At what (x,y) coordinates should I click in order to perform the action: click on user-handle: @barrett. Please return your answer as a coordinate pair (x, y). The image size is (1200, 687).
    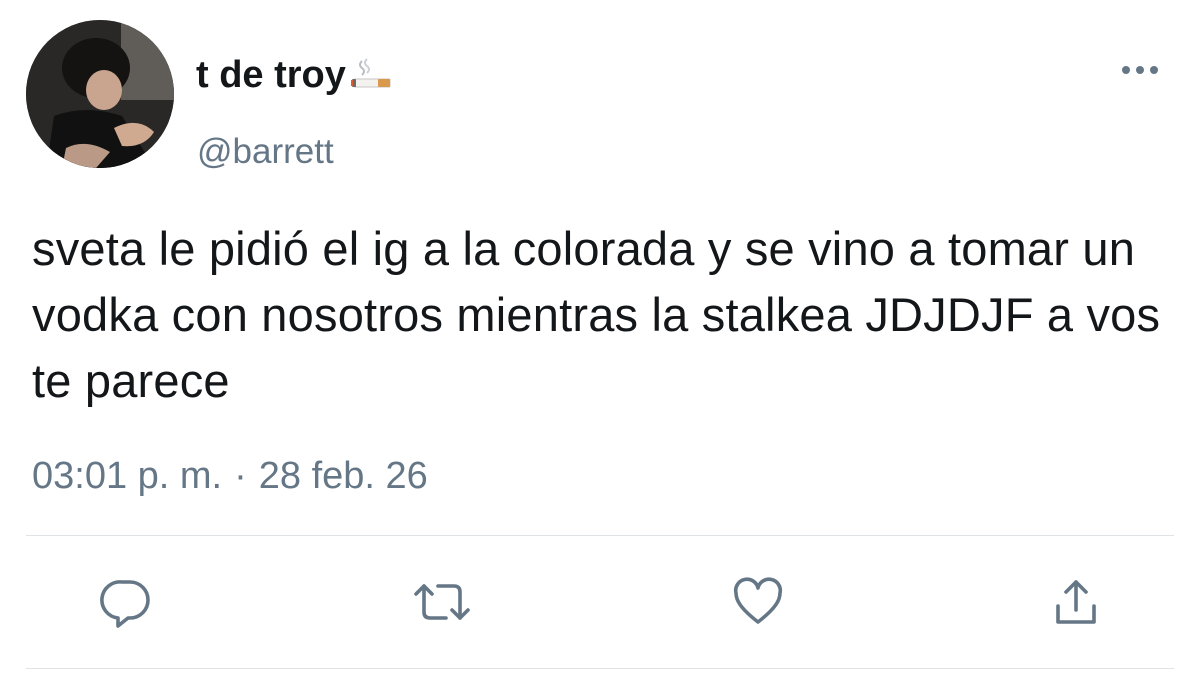
    Looking at the image, I should click on (265, 152).